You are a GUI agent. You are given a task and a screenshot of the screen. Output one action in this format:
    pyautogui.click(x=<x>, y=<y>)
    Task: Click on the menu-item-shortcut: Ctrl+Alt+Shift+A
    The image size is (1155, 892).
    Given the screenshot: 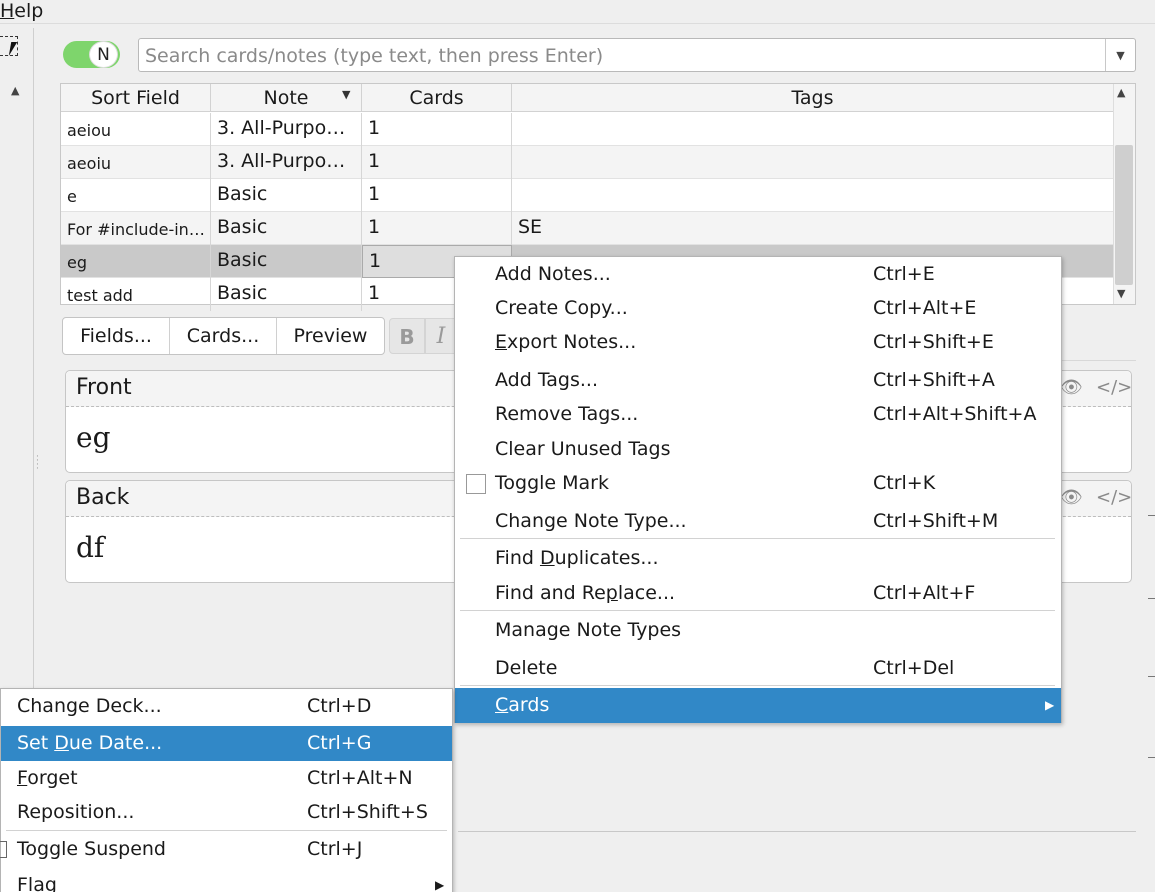 What is the action you would take?
    pyautogui.click(x=955, y=414)
    